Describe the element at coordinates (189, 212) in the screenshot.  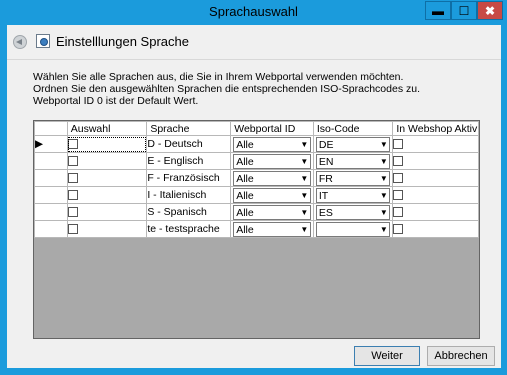
I see `sprache-cell: S - Spanisch` at that location.